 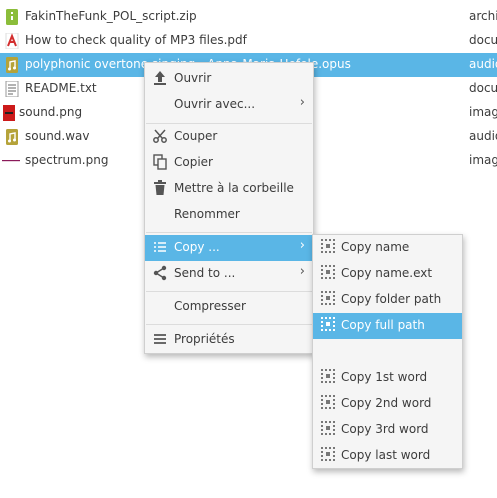 I want to click on submenu-item-copy-name: Copy name, so click(x=387, y=248).